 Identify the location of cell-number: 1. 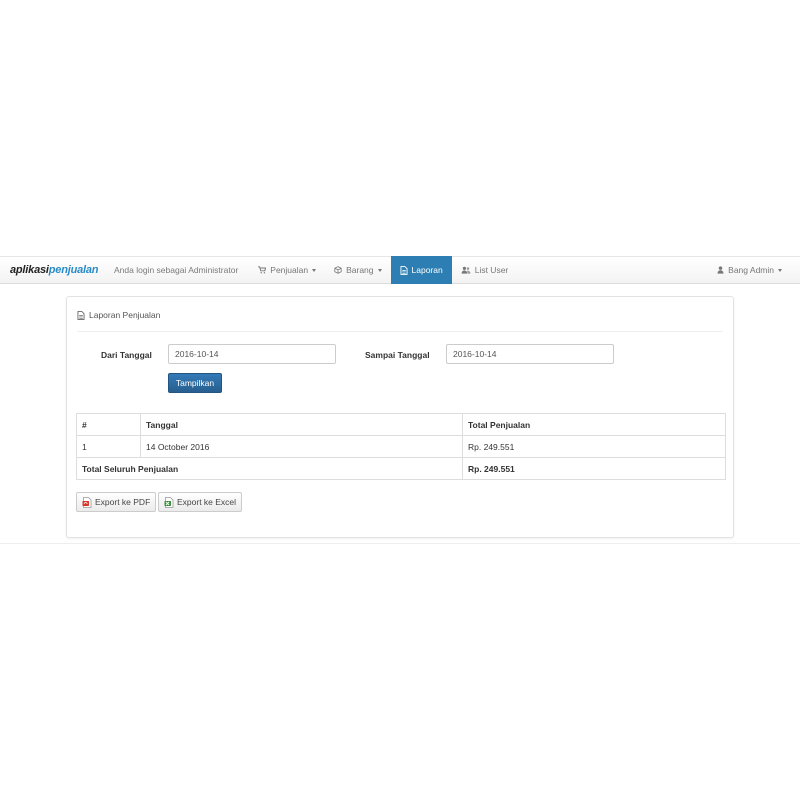
(108, 446).